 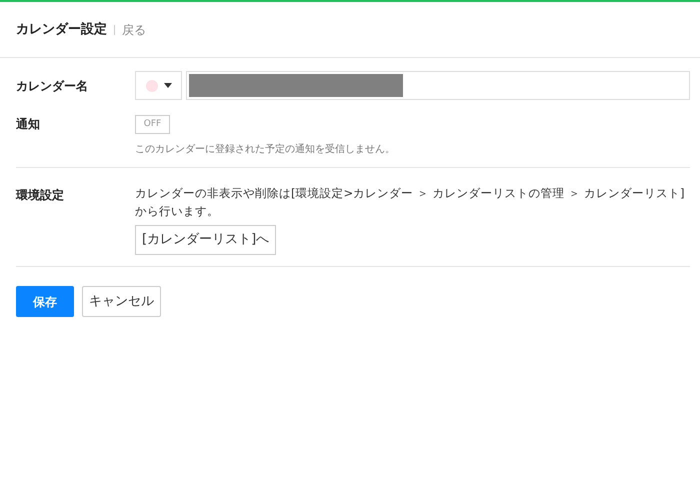 I want to click on notification-toggle: OFF, so click(x=152, y=124).